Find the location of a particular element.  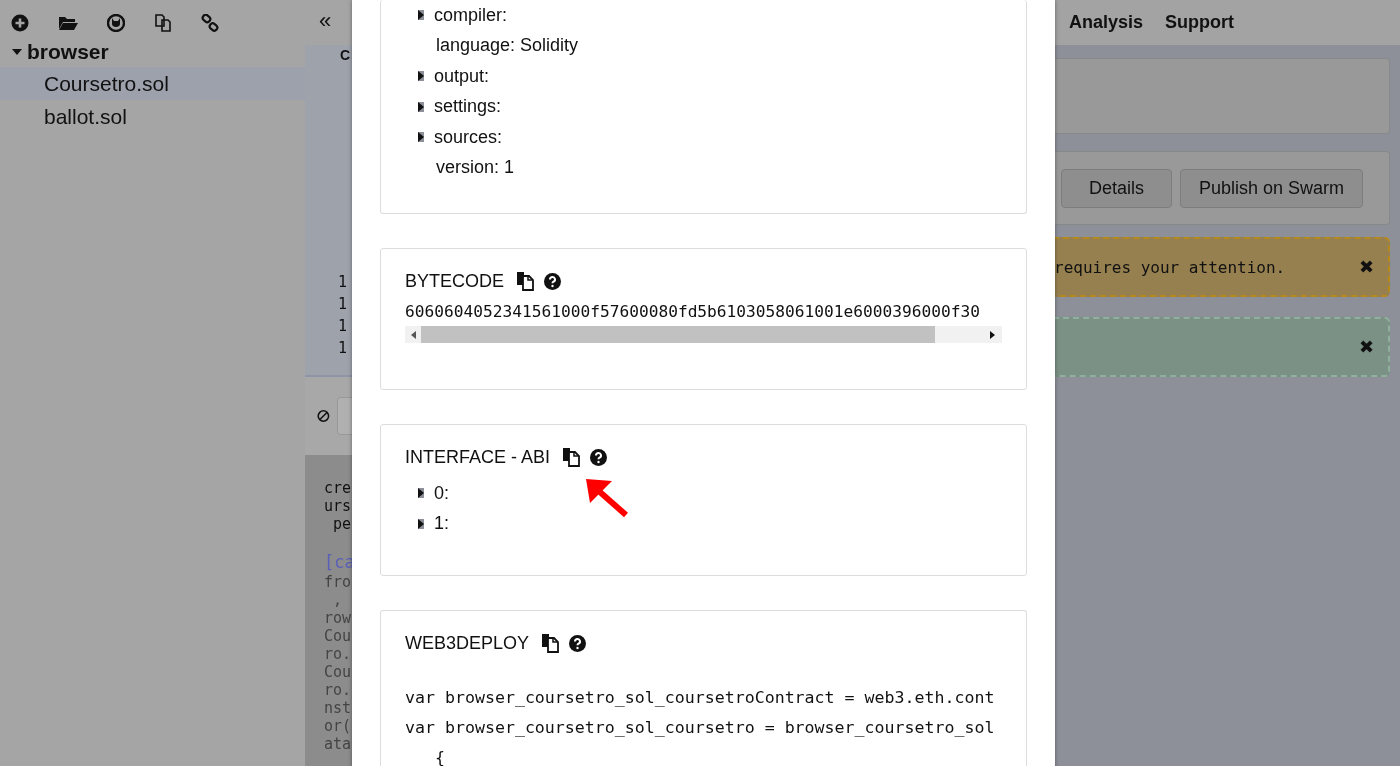

file-item: ballot.sol is located at coordinates (152, 116).